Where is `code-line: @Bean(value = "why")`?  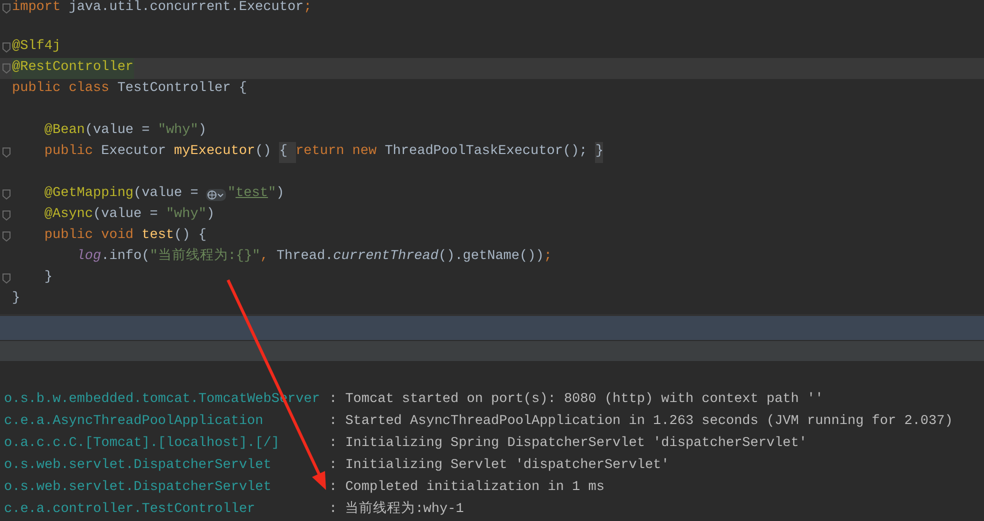
code-line: @Bean(value = "why") is located at coordinates (124, 131).